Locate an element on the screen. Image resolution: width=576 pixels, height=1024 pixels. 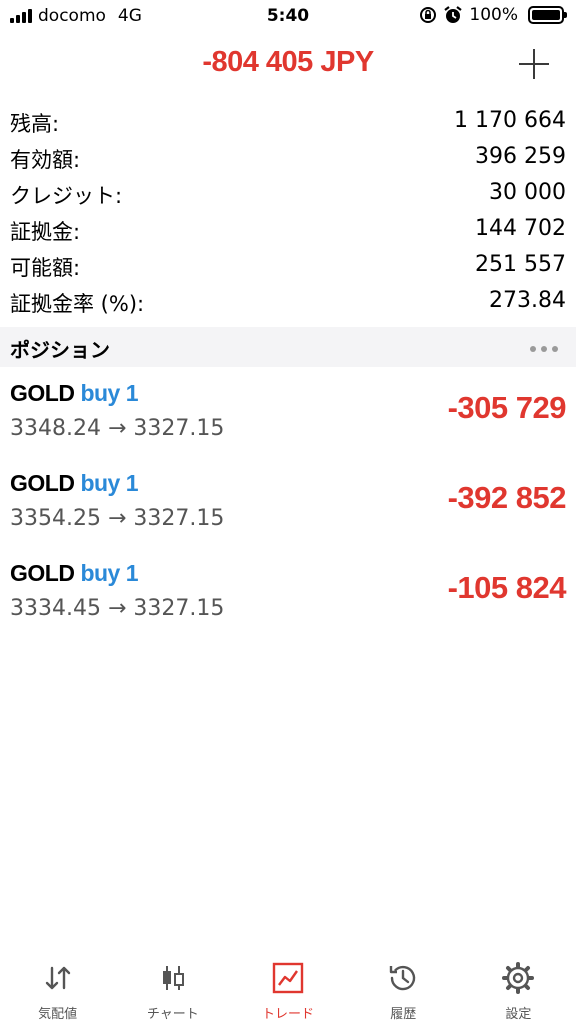
summary-label: クレジット: is located at coordinates (66, 196).